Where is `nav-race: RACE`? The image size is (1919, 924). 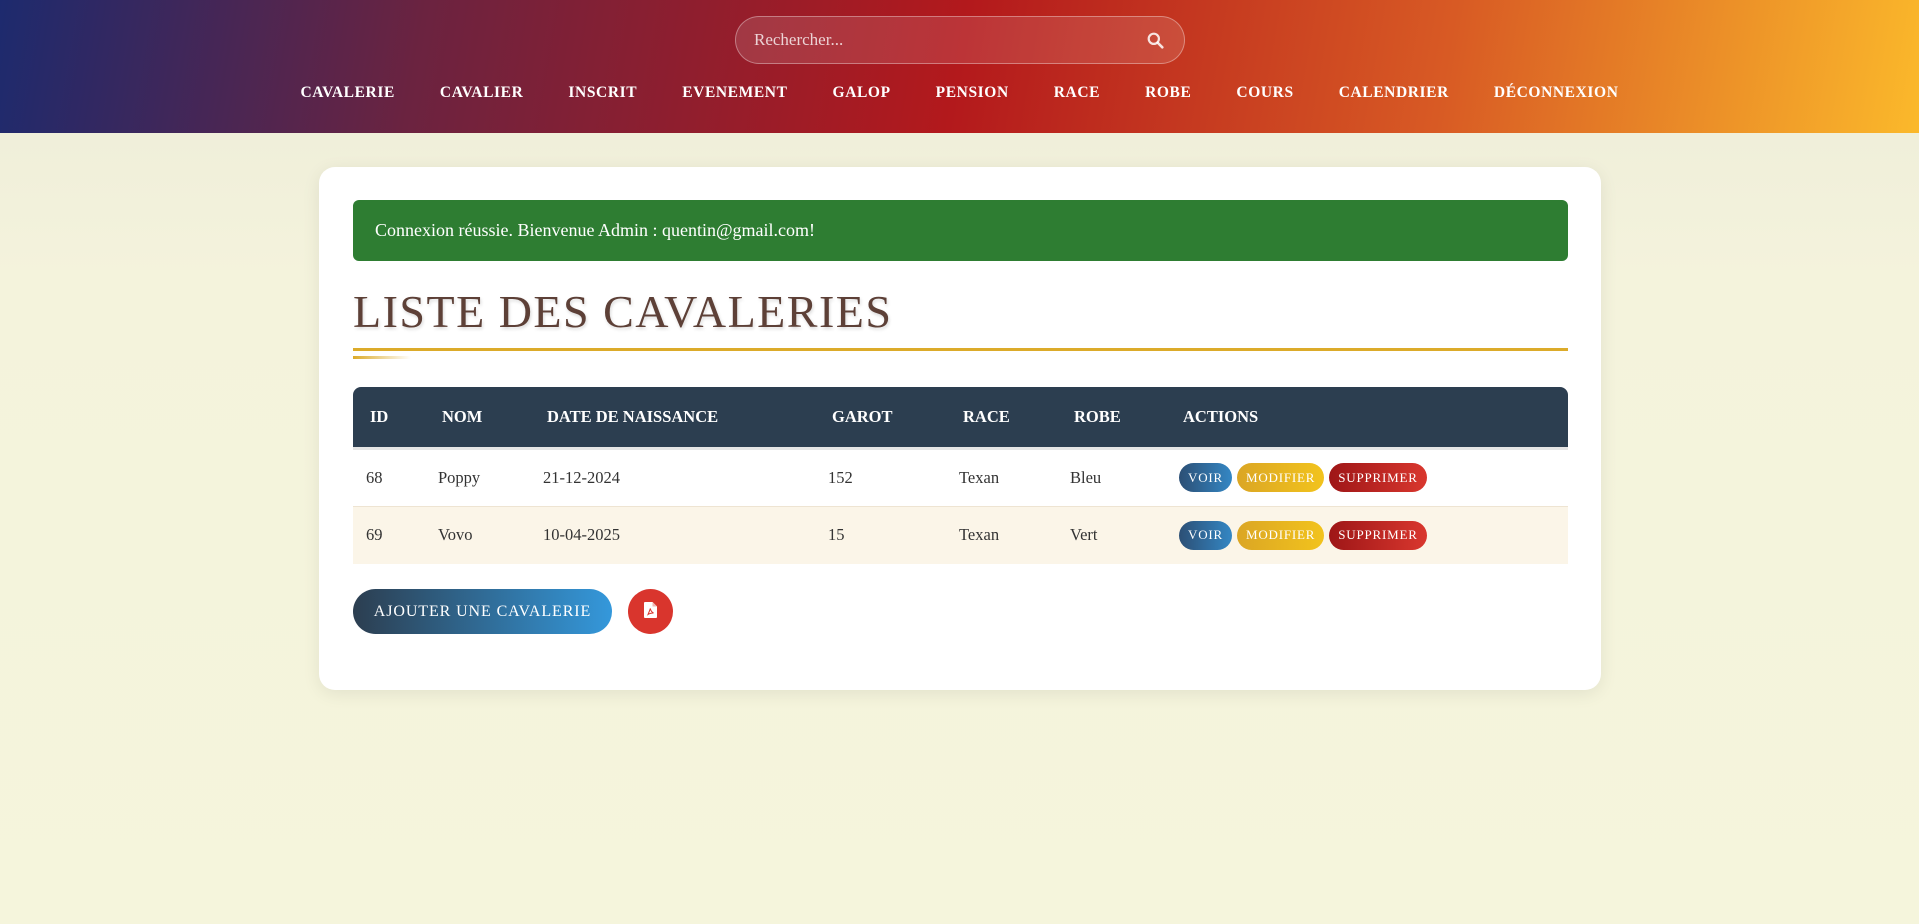 nav-race: RACE is located at coordinates (1076, 93).